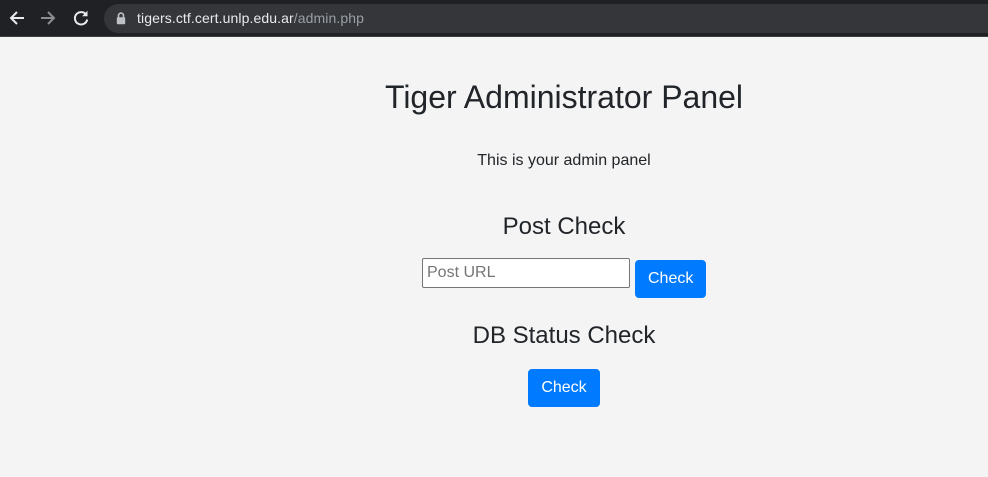 This screenshot has height=477, width=988. I want to click on page-title: Tiger Administrator Panel, so click(564, 97).